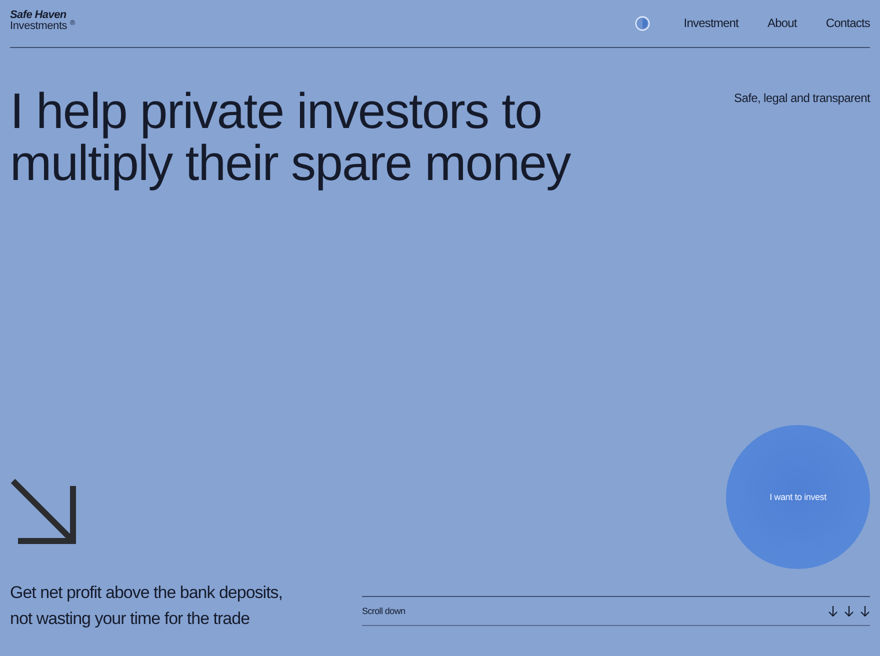  Describe the element at coordinates (384, 611) in the screenshot. I see `scroll-down-label: Scroll down` at that location.